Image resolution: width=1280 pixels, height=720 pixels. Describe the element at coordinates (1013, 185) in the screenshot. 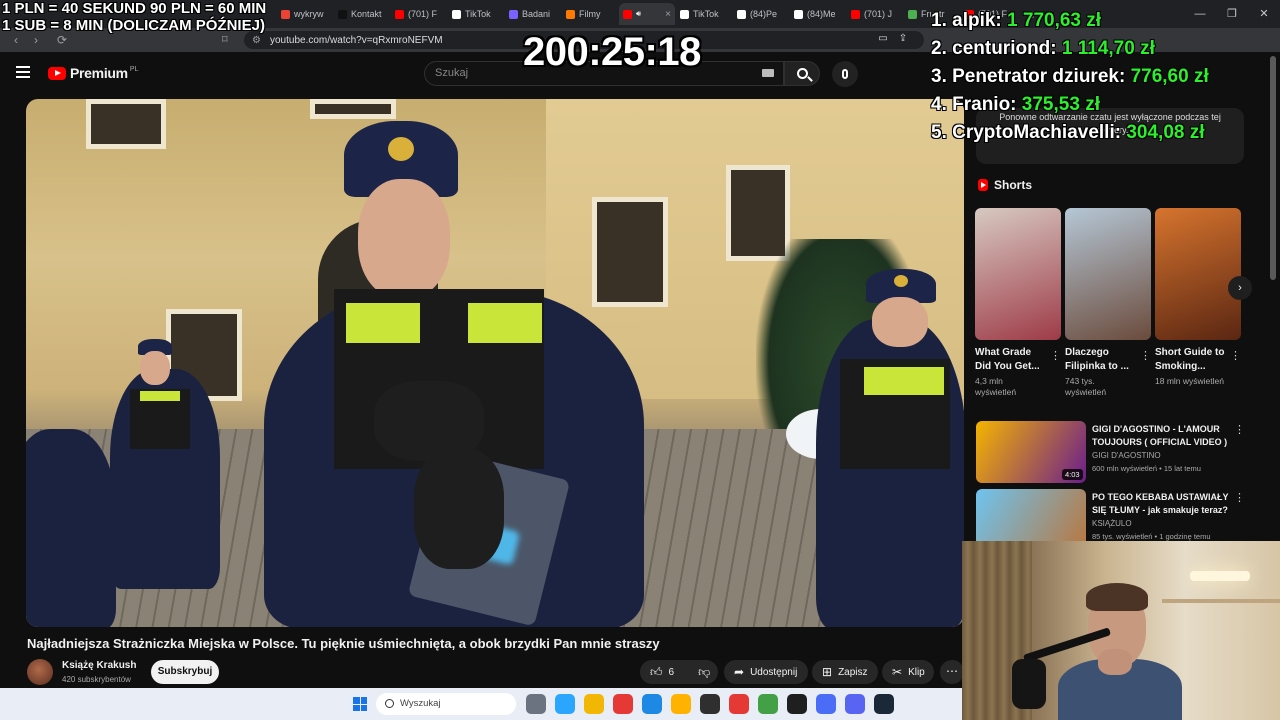

I see `shorts-title: Shorts` at that location.